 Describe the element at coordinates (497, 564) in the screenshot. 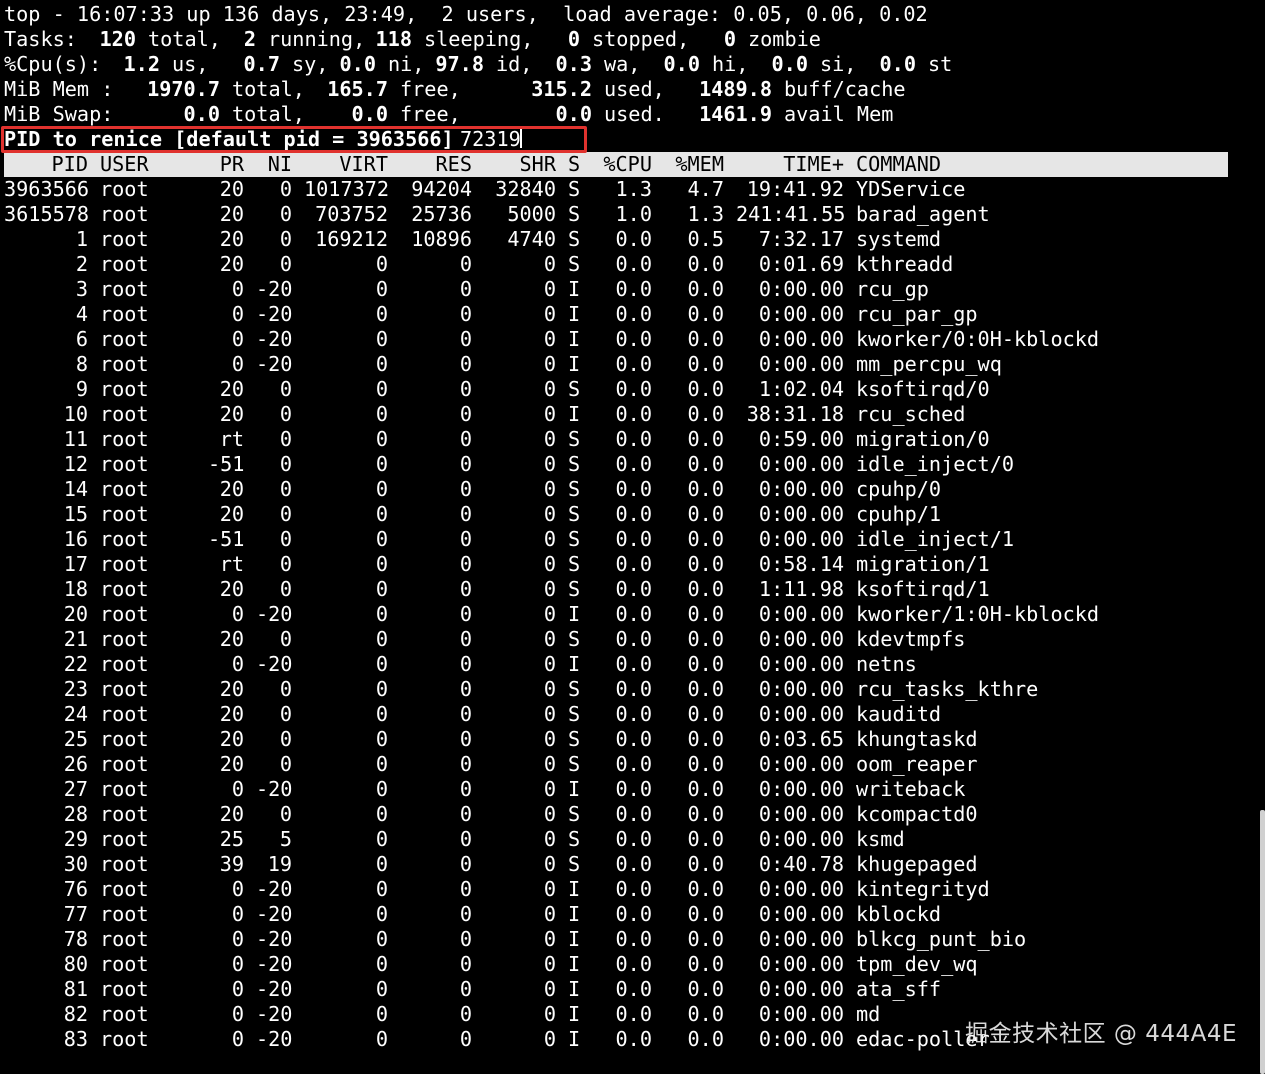

I see `process-row: 17 root rt 0 0 0 0 S 0.0 0.0 0:58.14 migration/1` at that location.